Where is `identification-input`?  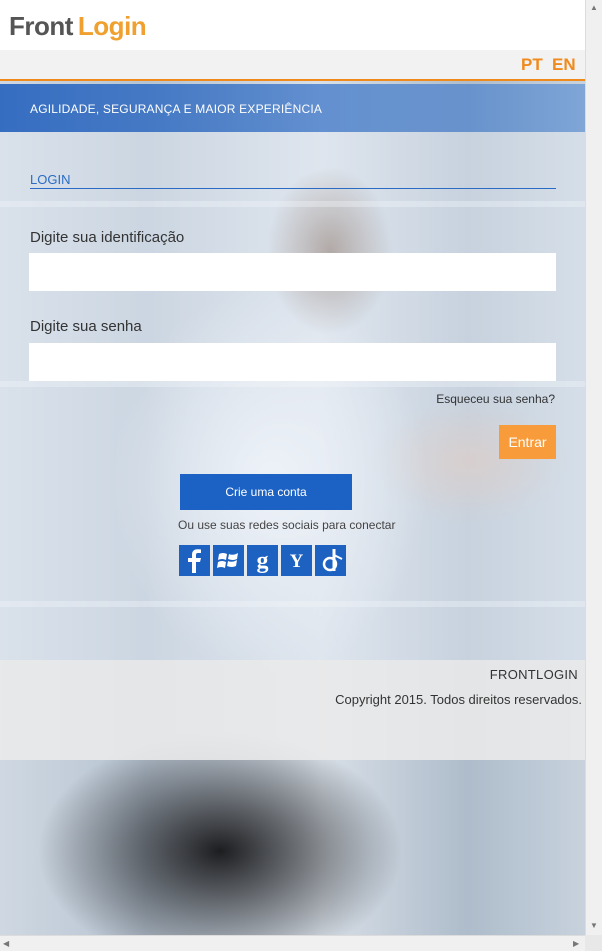 identification-input is located at coordinates (292, 272).